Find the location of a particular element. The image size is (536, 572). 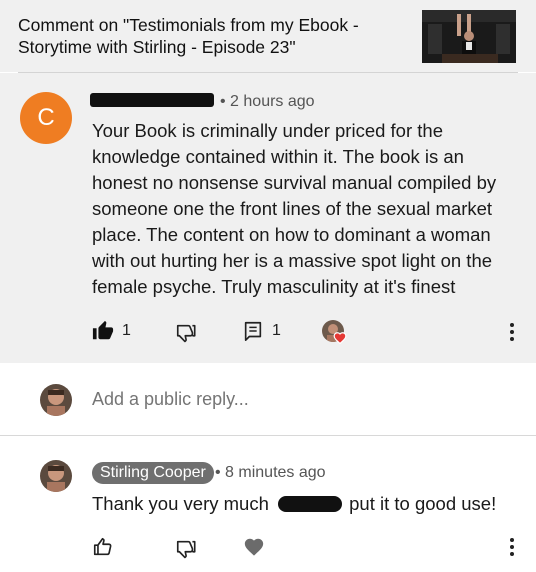

reply-more-menu is located at coordinates (512, 547).